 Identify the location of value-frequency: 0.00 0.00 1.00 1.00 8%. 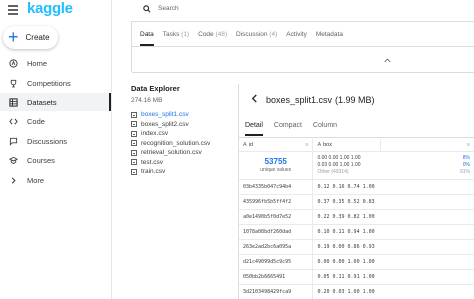
(393, 158).